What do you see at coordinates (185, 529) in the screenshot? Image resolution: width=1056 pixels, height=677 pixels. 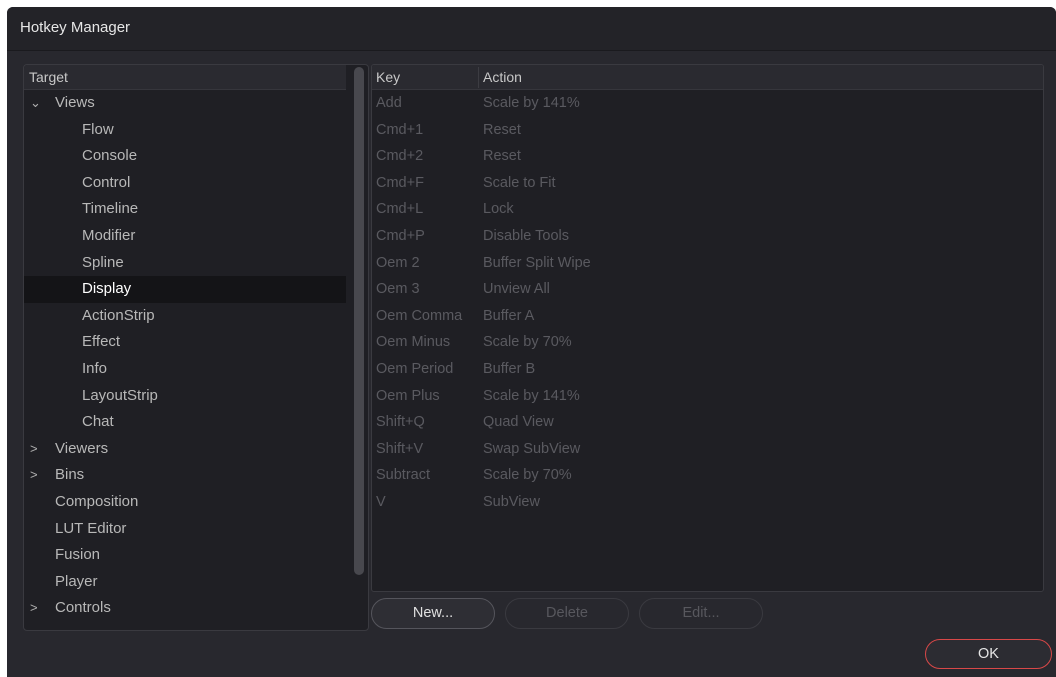 I see `tree-item-lut-editor: LUT Editor` at bounding box center [185, 529].